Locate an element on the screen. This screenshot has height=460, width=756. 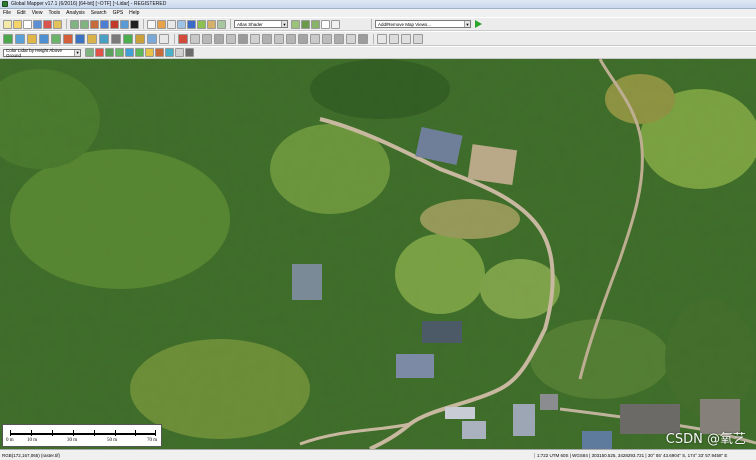
export-icon is located at coordinates (57, 24).